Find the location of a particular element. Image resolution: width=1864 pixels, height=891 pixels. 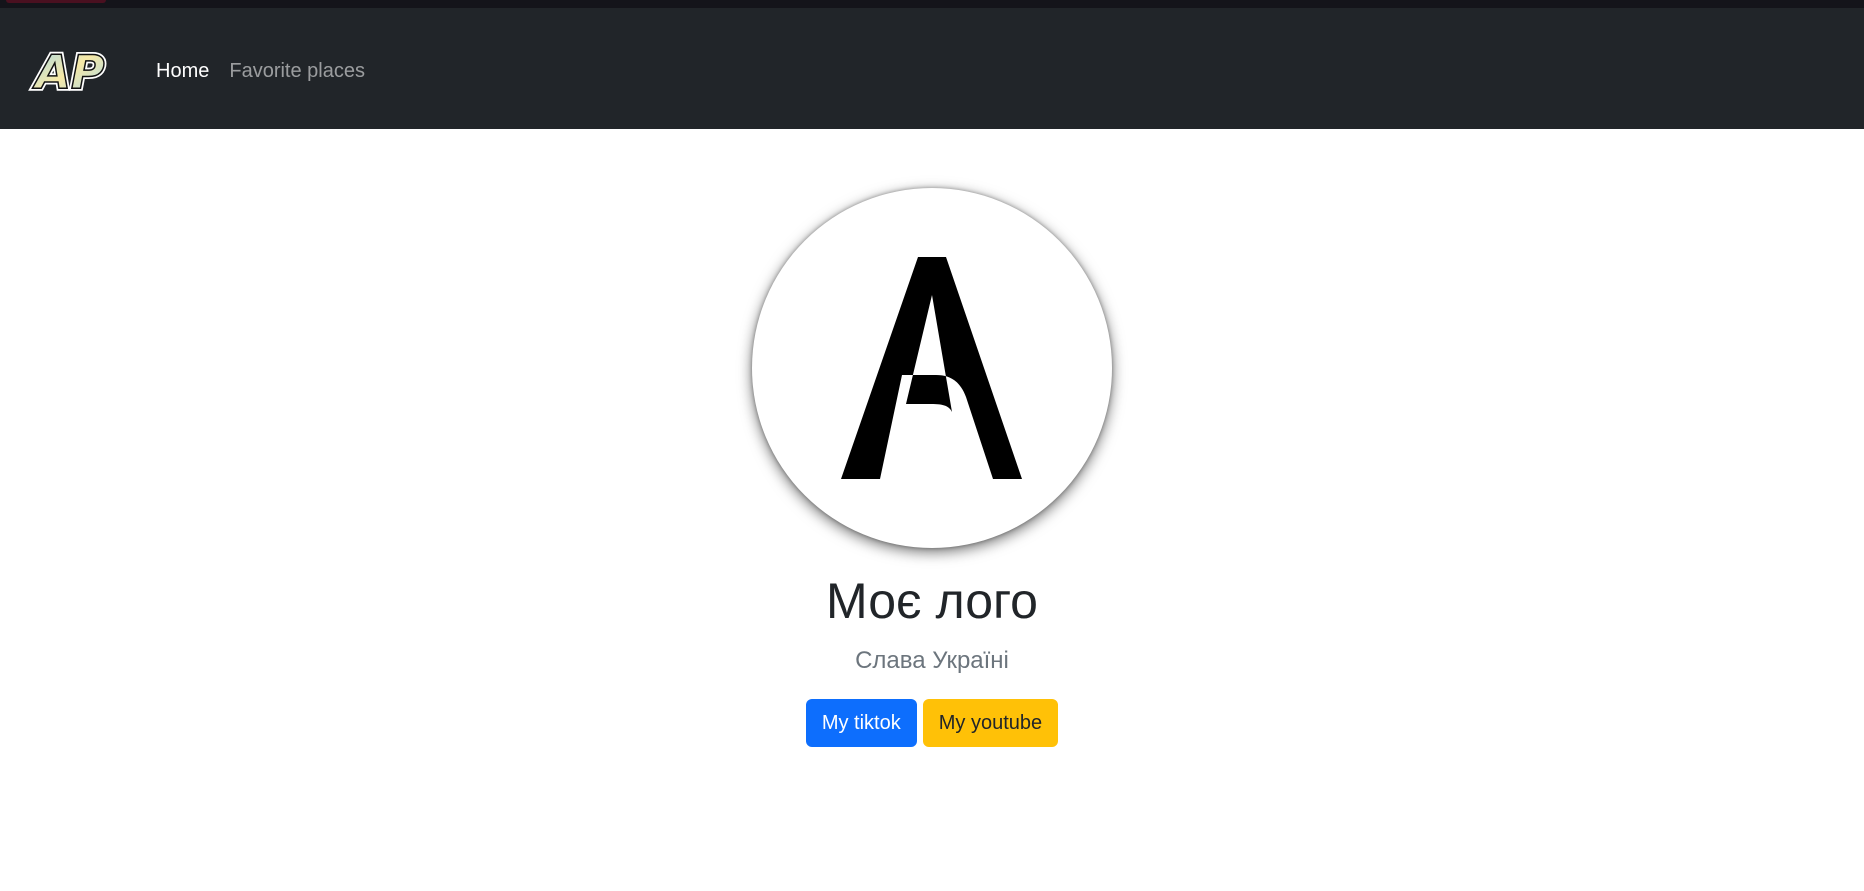

nav-links: Home Favorite places is located at coordinates (260, 71).